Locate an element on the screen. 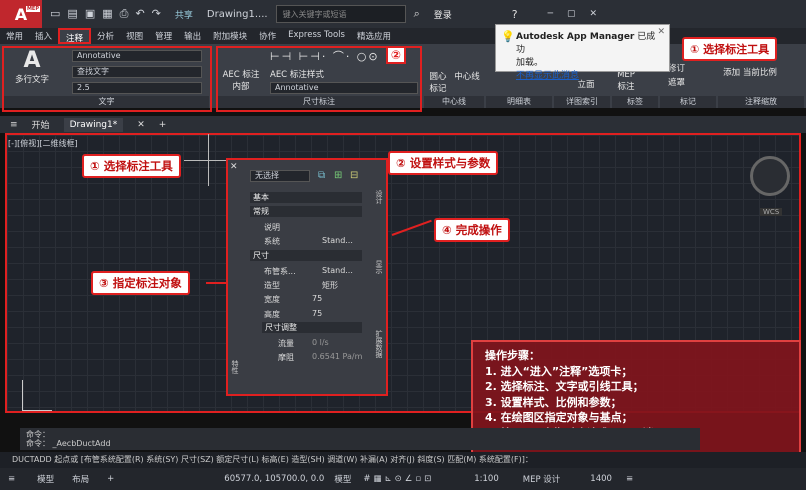 Image resolution: width=806 pixels, height=490 pixels. annotation-scaling-panel-label: 注释缩放 is located at coordinates (761, 102).